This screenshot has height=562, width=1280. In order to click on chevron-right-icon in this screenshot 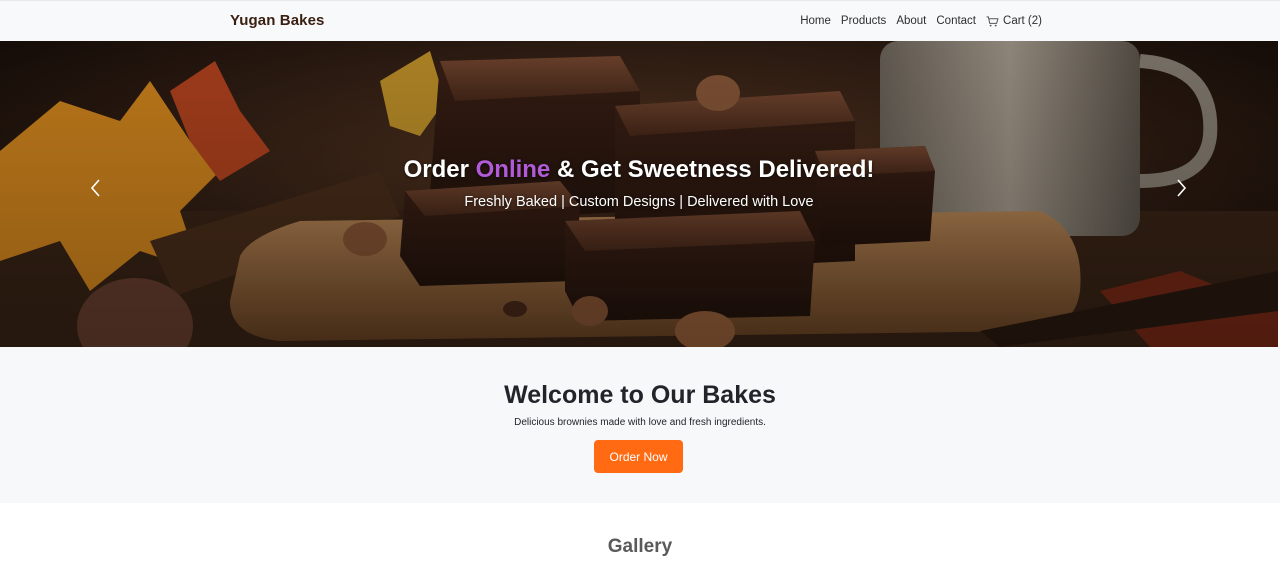, I will do `click(1182, 188)`.